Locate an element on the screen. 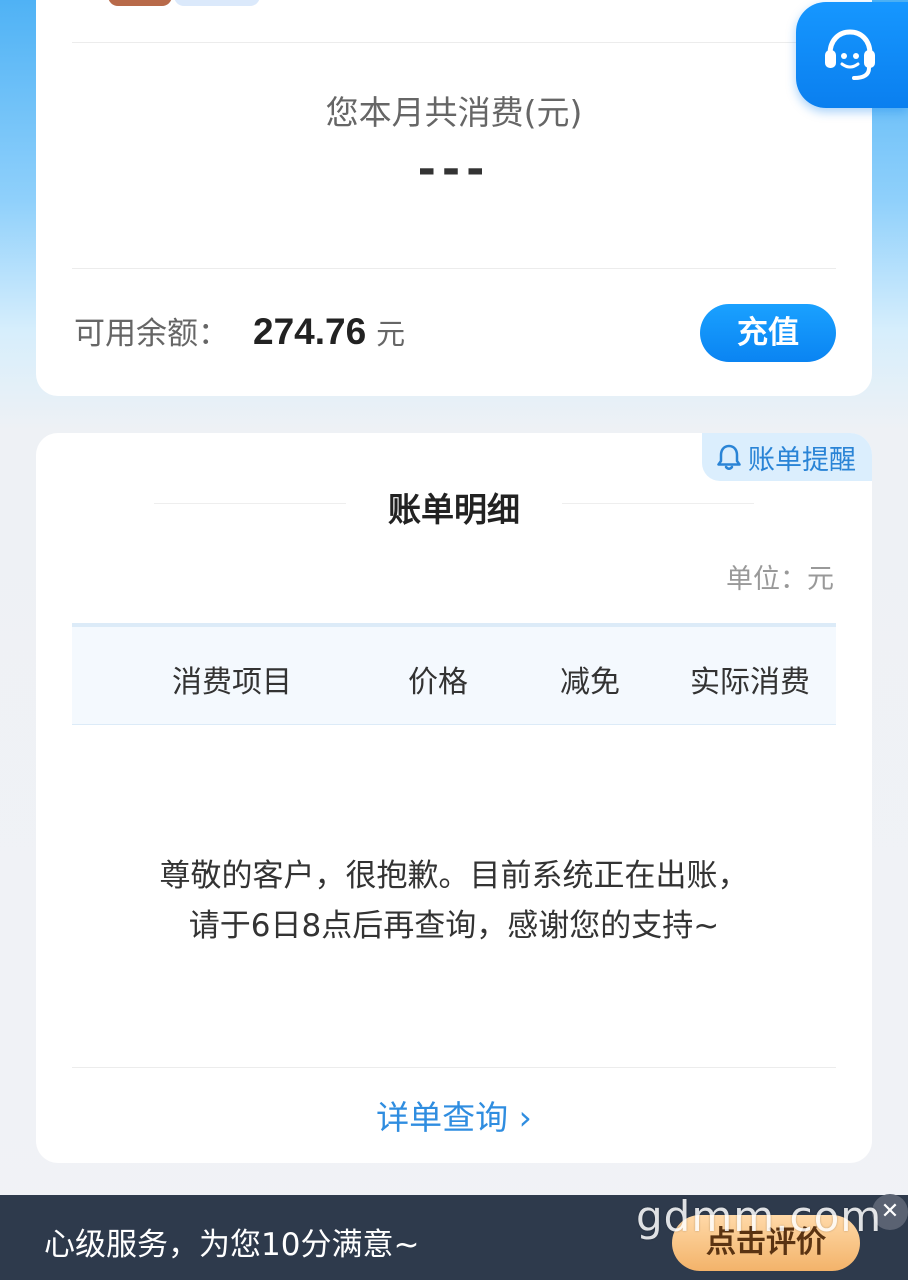  detailed-list-link: 详单查询 › is located at coordinates (454, 1115).